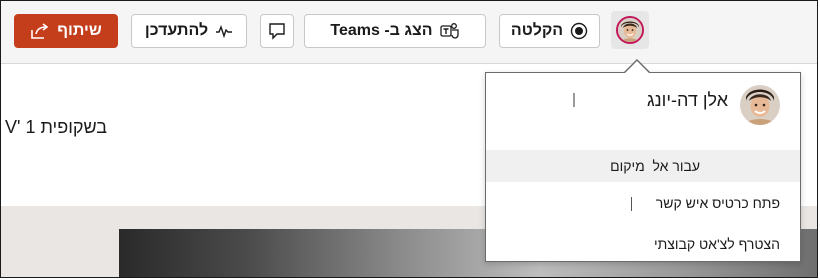 Image resolution: width=820 pixels, height=280 pixels. I want to click on record-button: הקלטה, so click(549, 31).